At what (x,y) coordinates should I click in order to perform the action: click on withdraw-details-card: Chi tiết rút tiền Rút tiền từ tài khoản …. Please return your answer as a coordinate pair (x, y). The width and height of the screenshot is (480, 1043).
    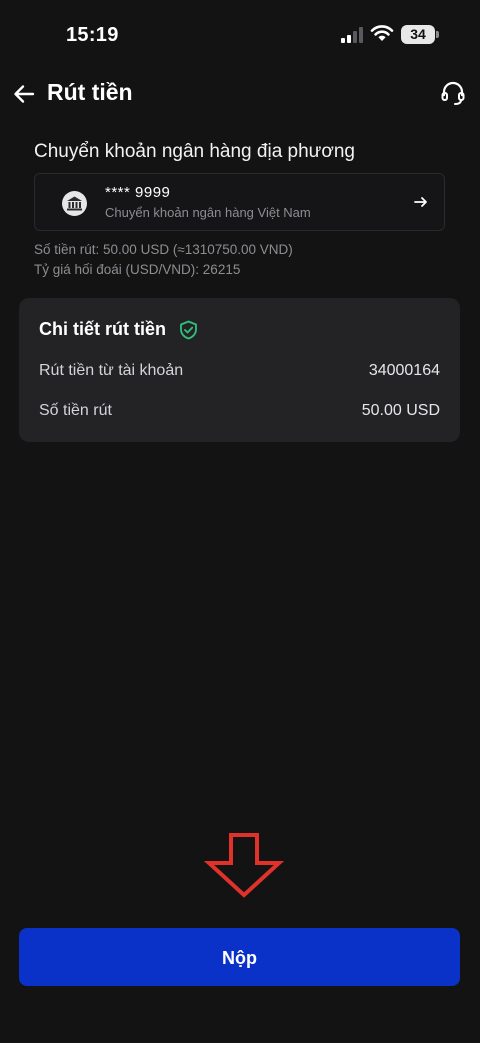
    Looking at the image, I should click on (239, 370).